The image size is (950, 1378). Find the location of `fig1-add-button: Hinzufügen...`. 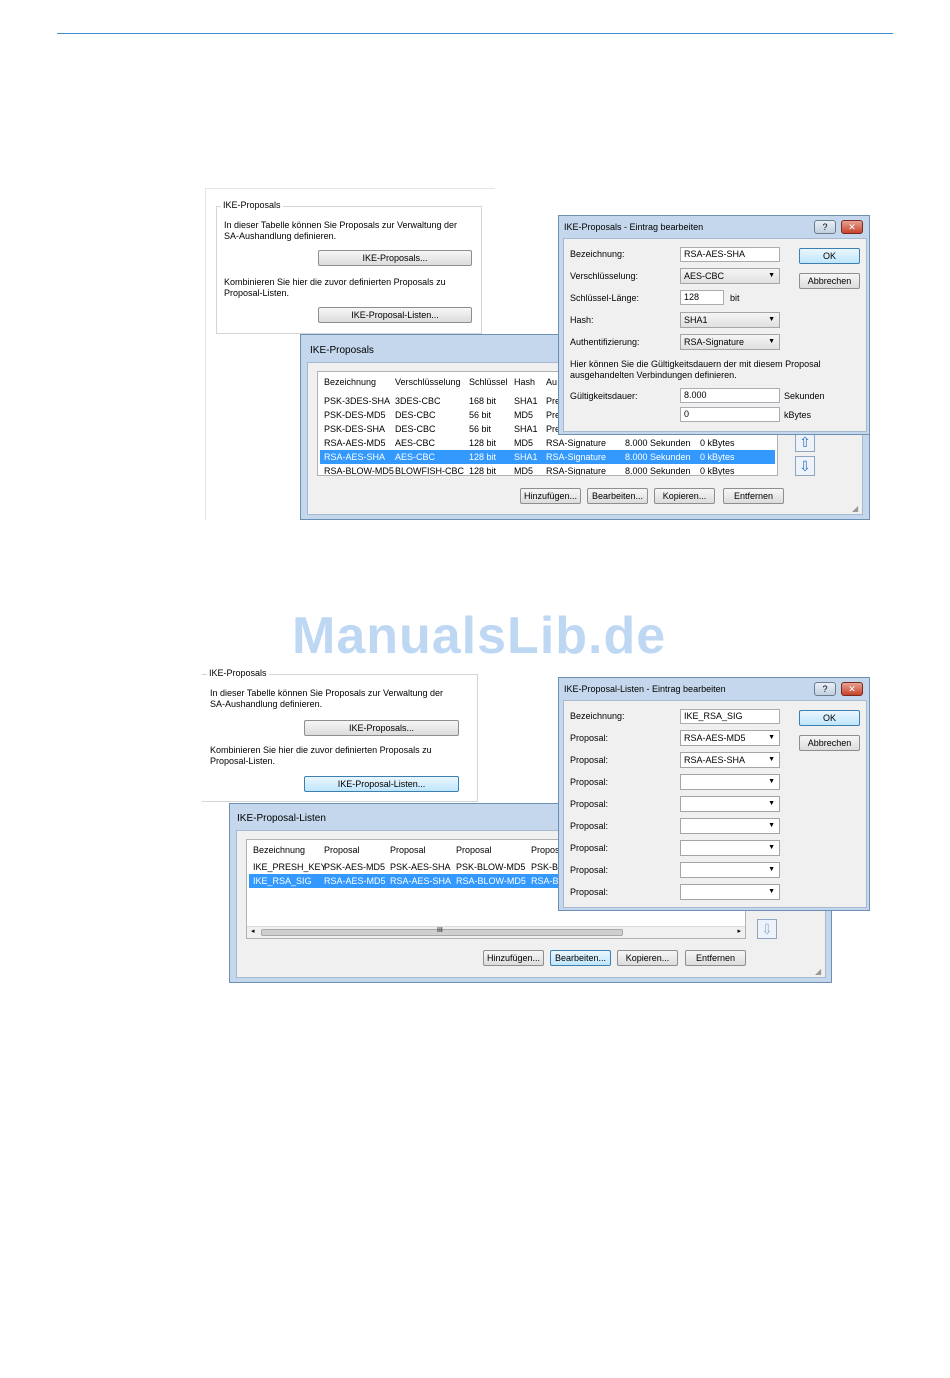

fig1-add-button: Hinzufügen... is located at coordinates (550, 496).